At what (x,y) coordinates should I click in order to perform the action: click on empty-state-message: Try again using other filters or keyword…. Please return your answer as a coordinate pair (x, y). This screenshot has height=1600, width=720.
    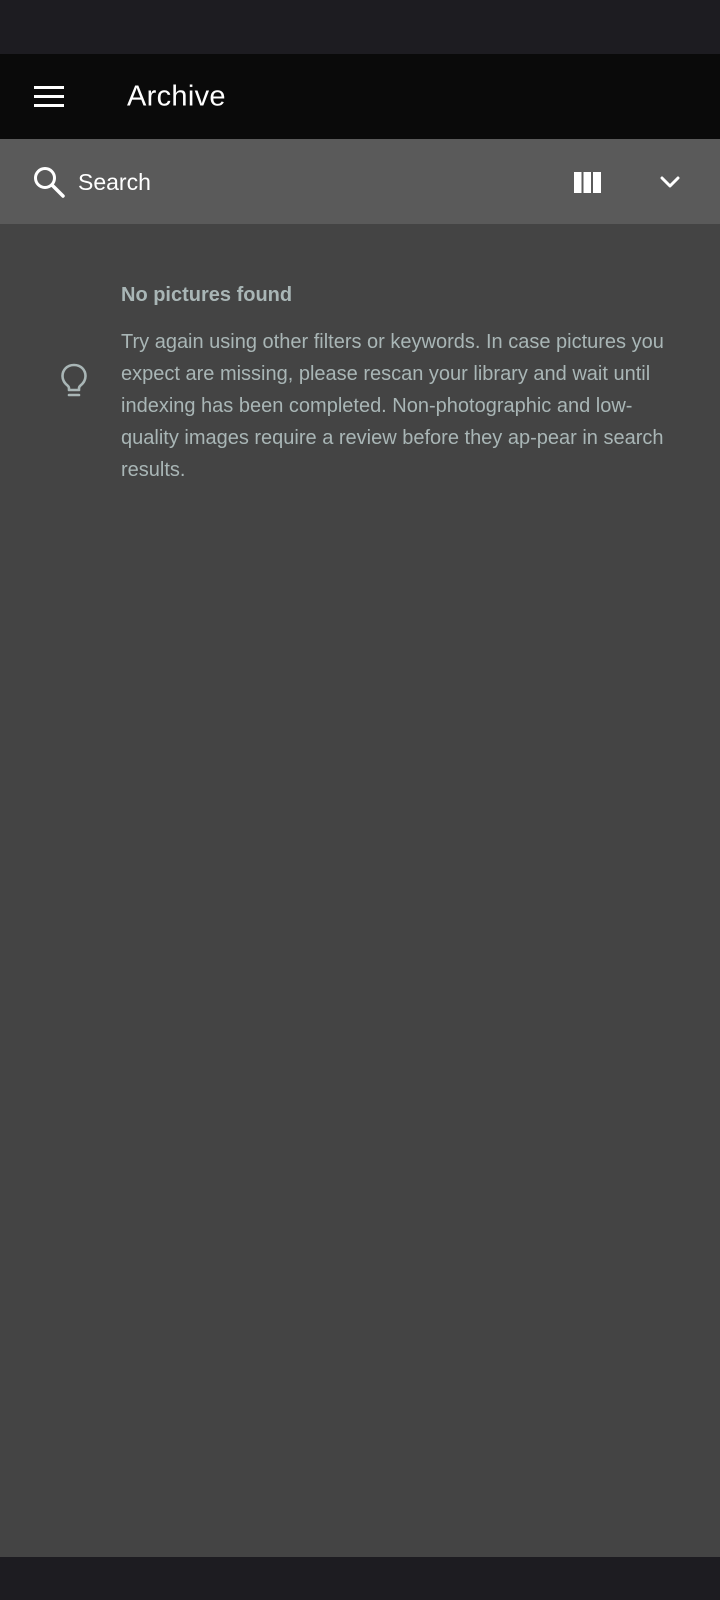
    Looking at the image, I should click on (392, 406).